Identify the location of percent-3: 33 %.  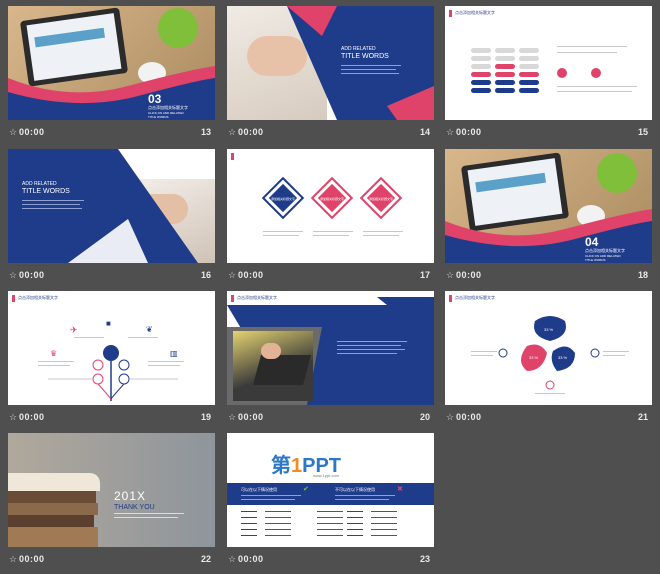
(563, 357).